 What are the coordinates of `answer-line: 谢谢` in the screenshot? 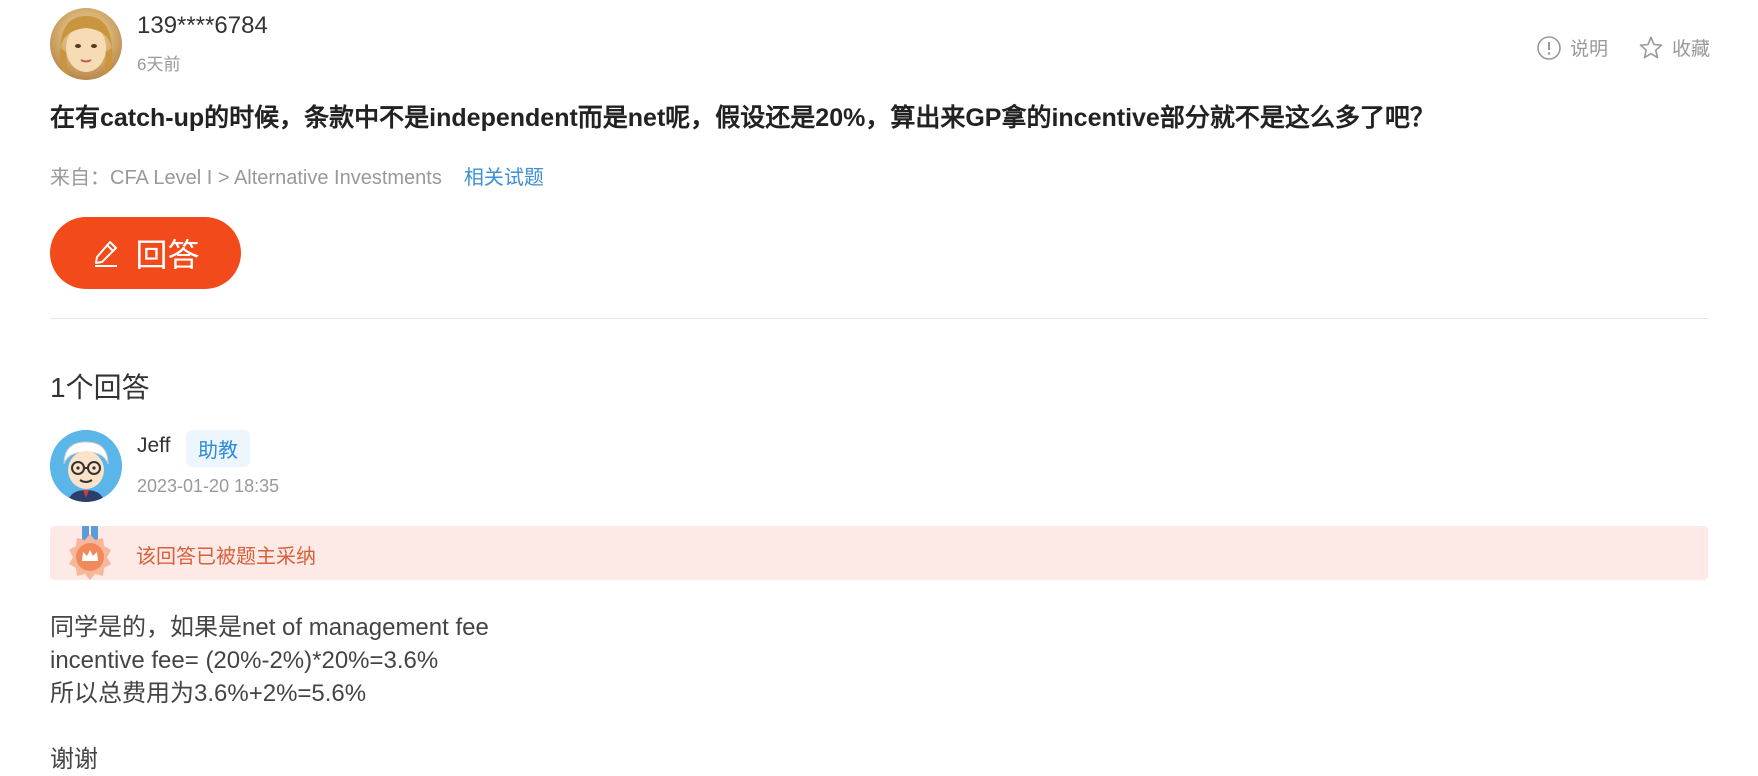 It's located at (74, 759).